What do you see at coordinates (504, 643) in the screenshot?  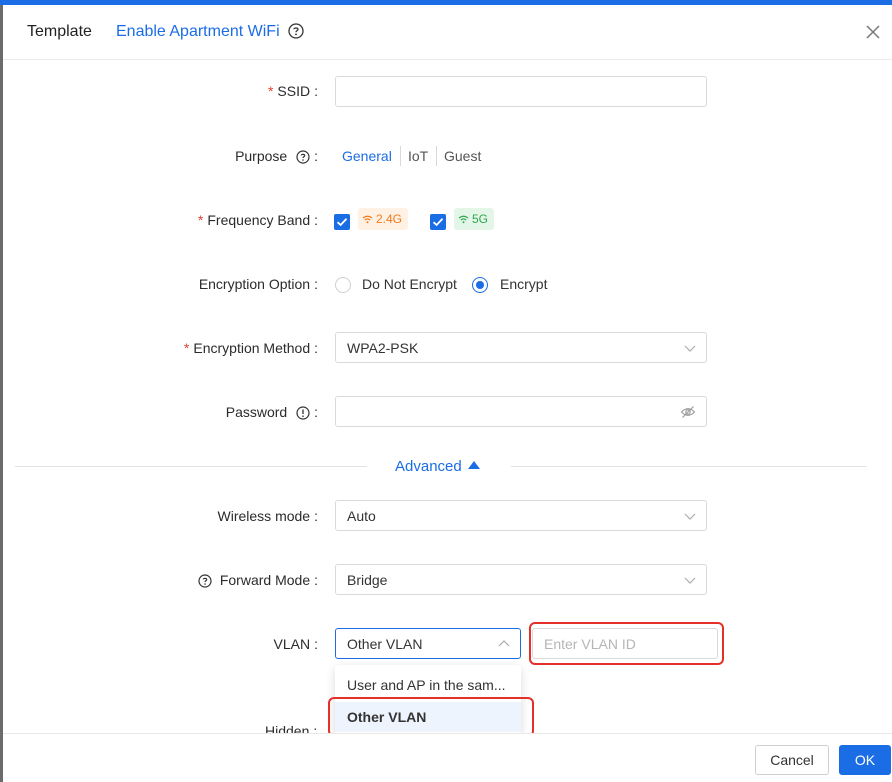 I see `chevron-up-icon` at bounding box center [504, 643].